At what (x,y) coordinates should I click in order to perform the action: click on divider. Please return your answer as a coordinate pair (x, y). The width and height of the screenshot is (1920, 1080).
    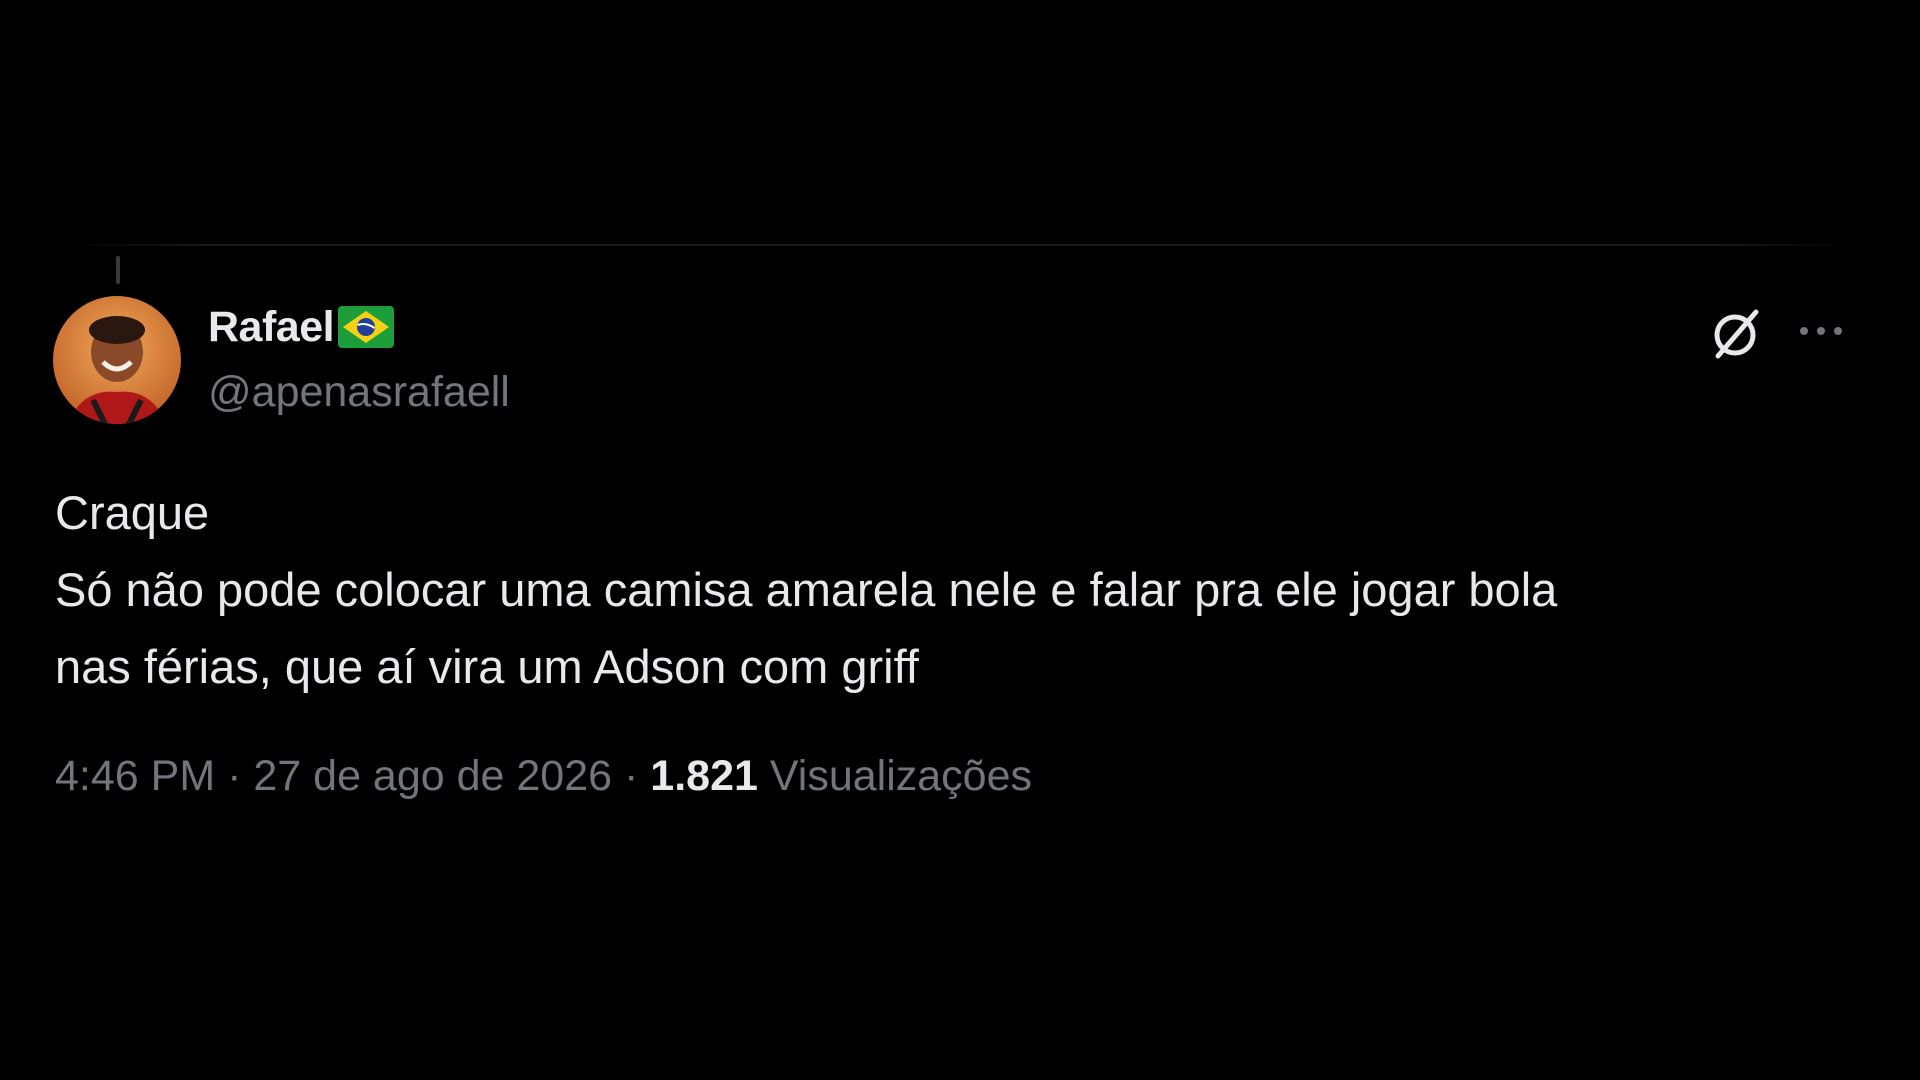
    Looking at the image, I should click on (961, 245).